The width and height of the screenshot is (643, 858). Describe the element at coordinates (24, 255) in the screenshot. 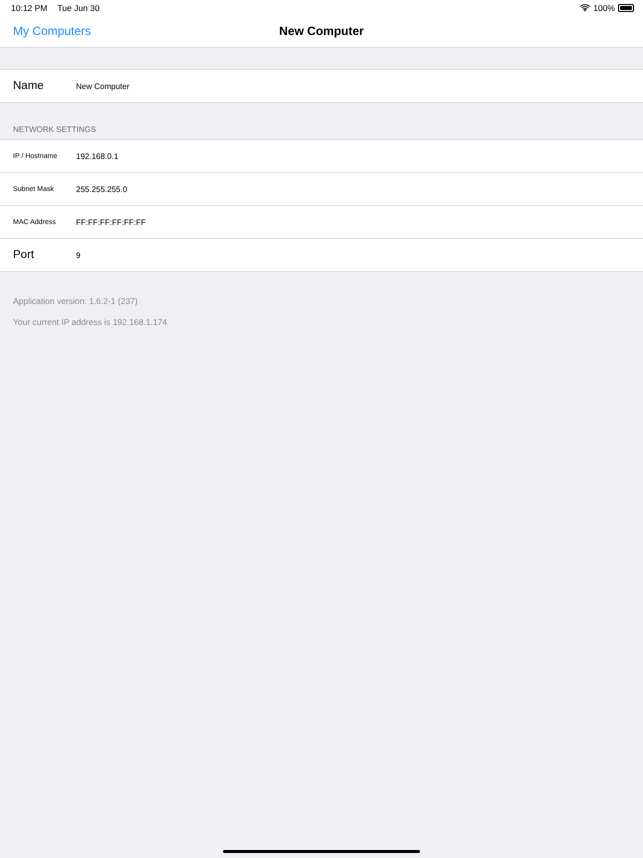

I see `field-label: Port` at that location.